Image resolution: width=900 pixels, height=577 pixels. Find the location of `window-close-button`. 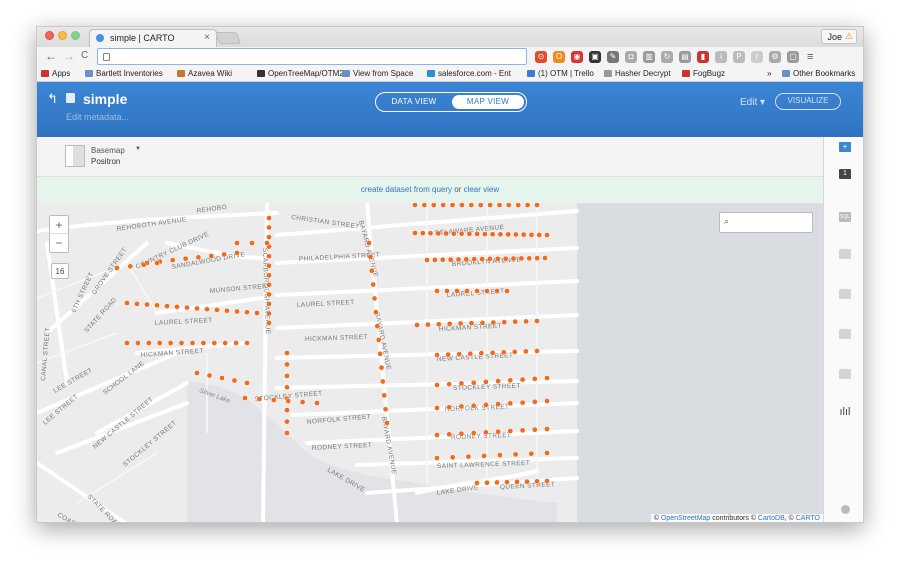

window-close-button is located at coordinates (49, 35).